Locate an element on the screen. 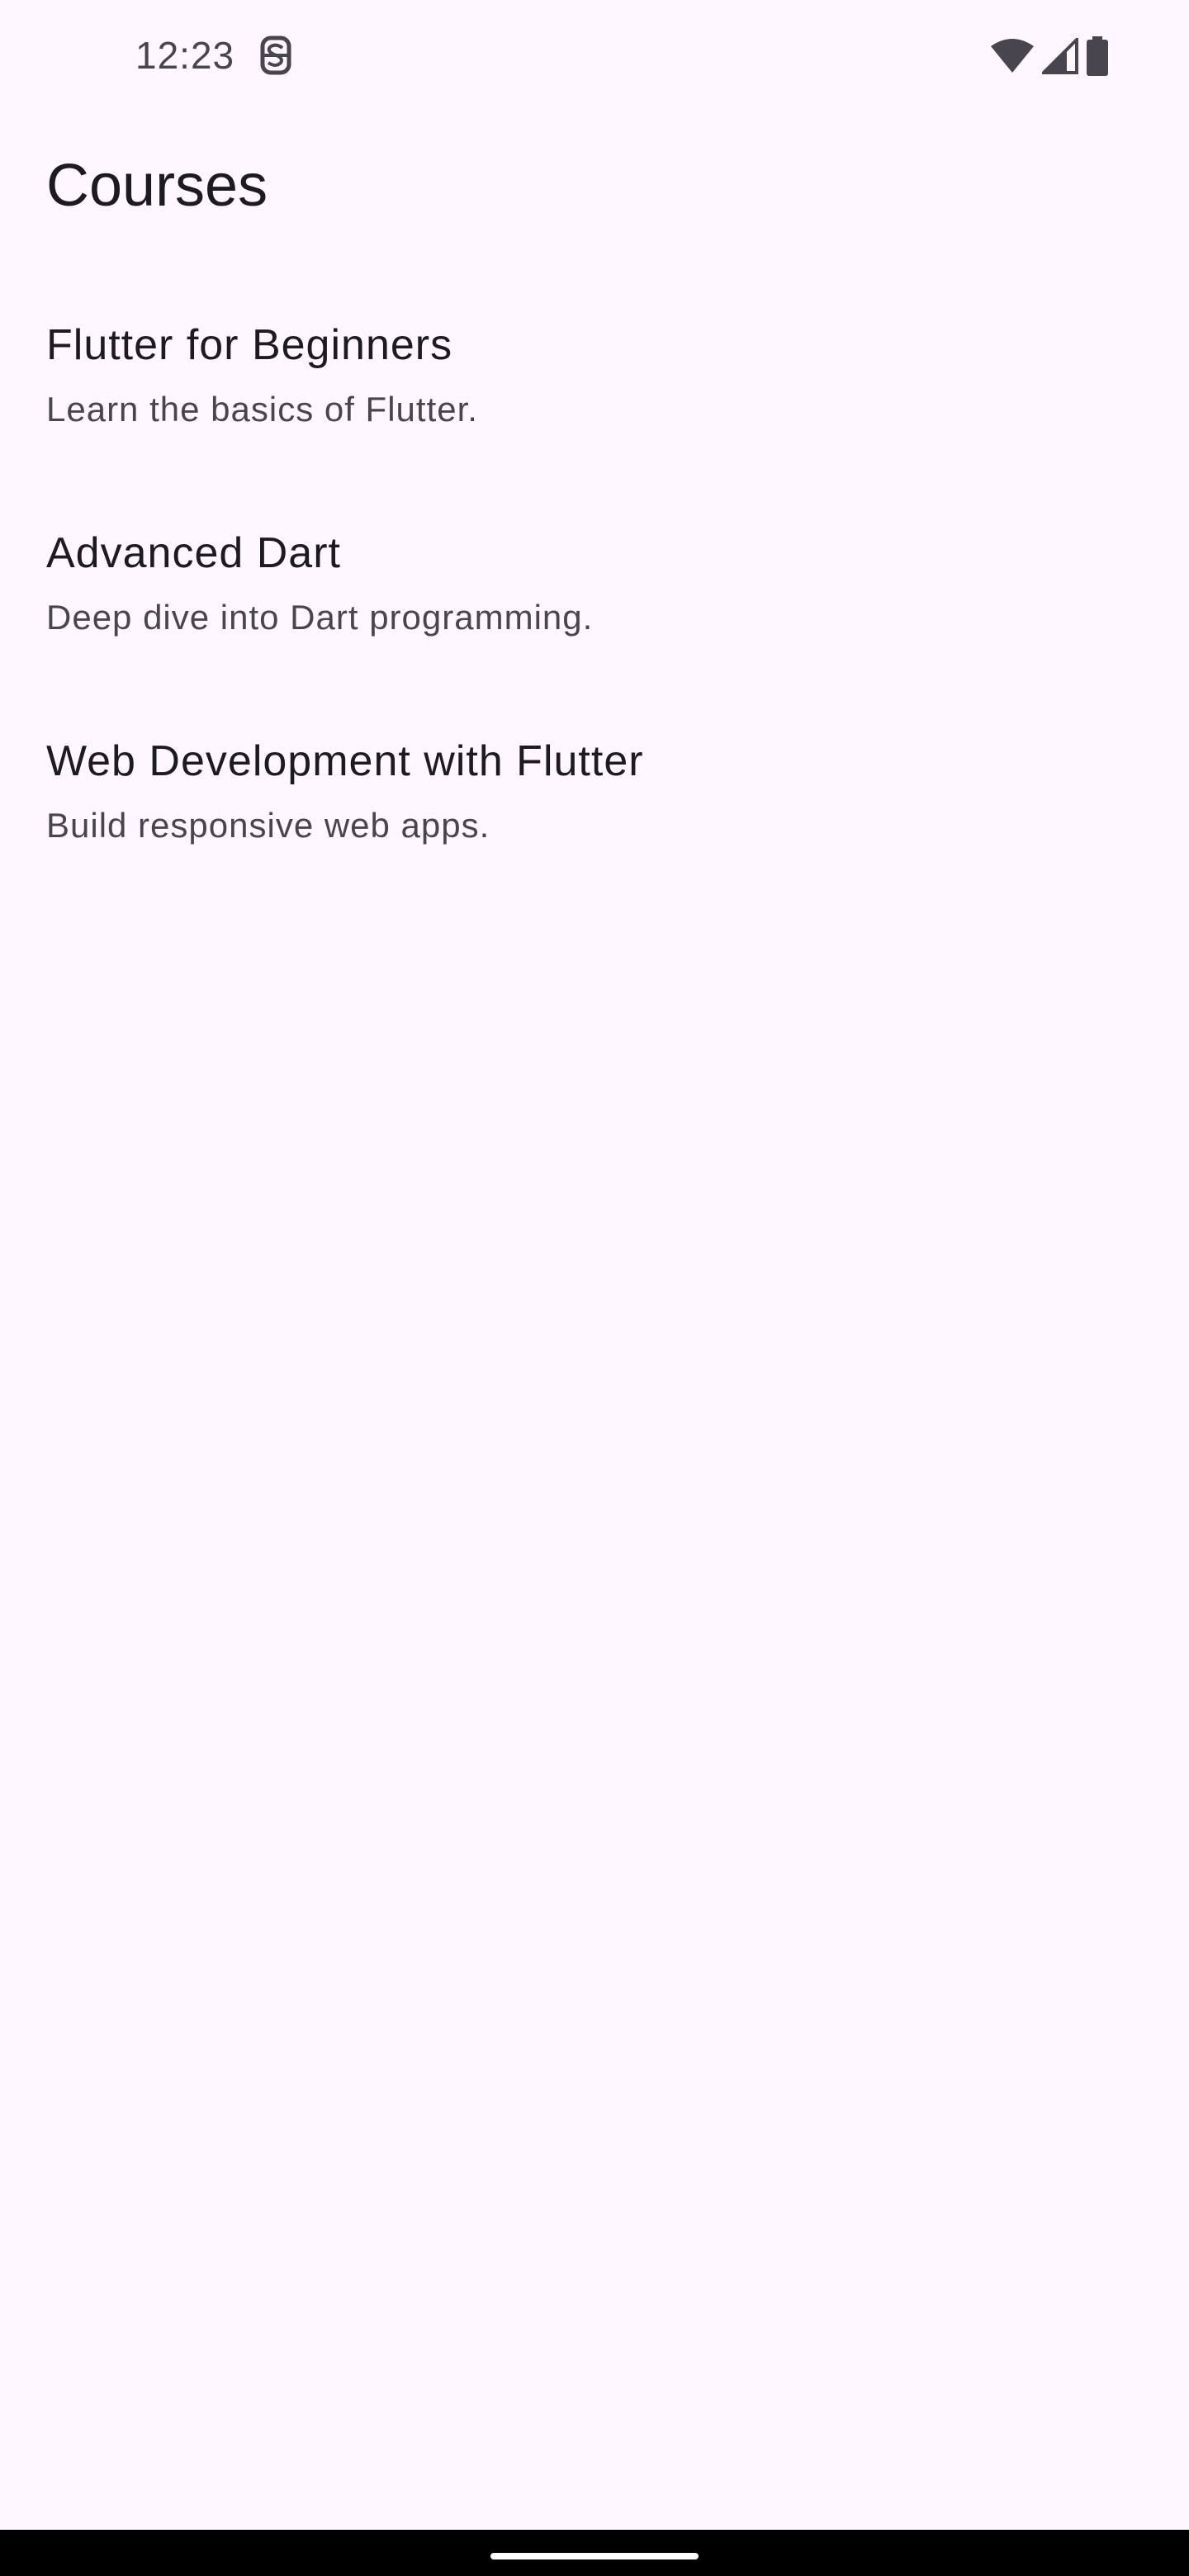  course-subtitle: Build responsive web apps. is located at coordinates (268, 825).